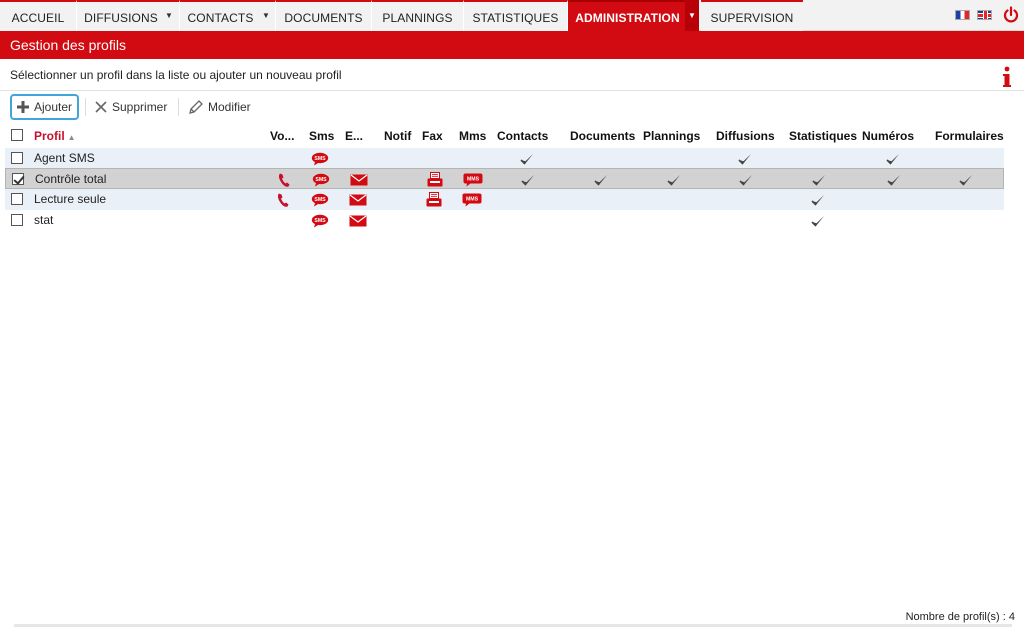 This screenshot has width=1024, height=628. Describe the element at coordinates (745, 136) in the screenshot. I see `column-header-diffusions: Diffusions` at that location.